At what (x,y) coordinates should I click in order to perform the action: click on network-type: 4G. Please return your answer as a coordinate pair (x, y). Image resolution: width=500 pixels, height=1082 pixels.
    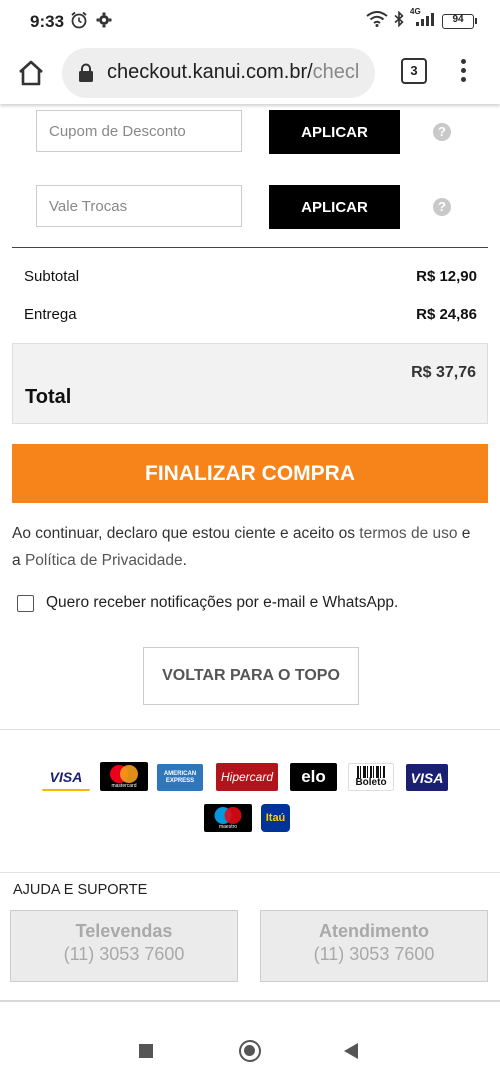
    Looking at the image, I should click on (415, 11).